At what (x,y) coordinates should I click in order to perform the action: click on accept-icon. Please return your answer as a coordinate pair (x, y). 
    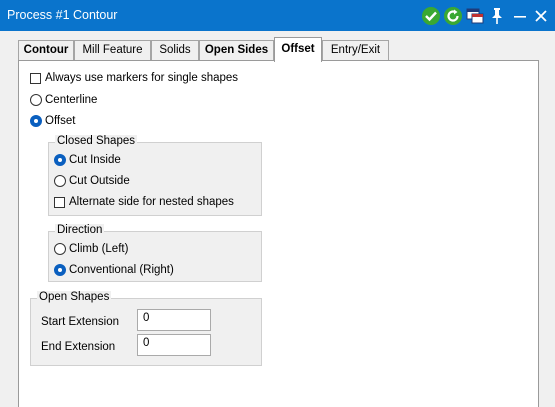
    Looking at the image, I should click on (431, 16).